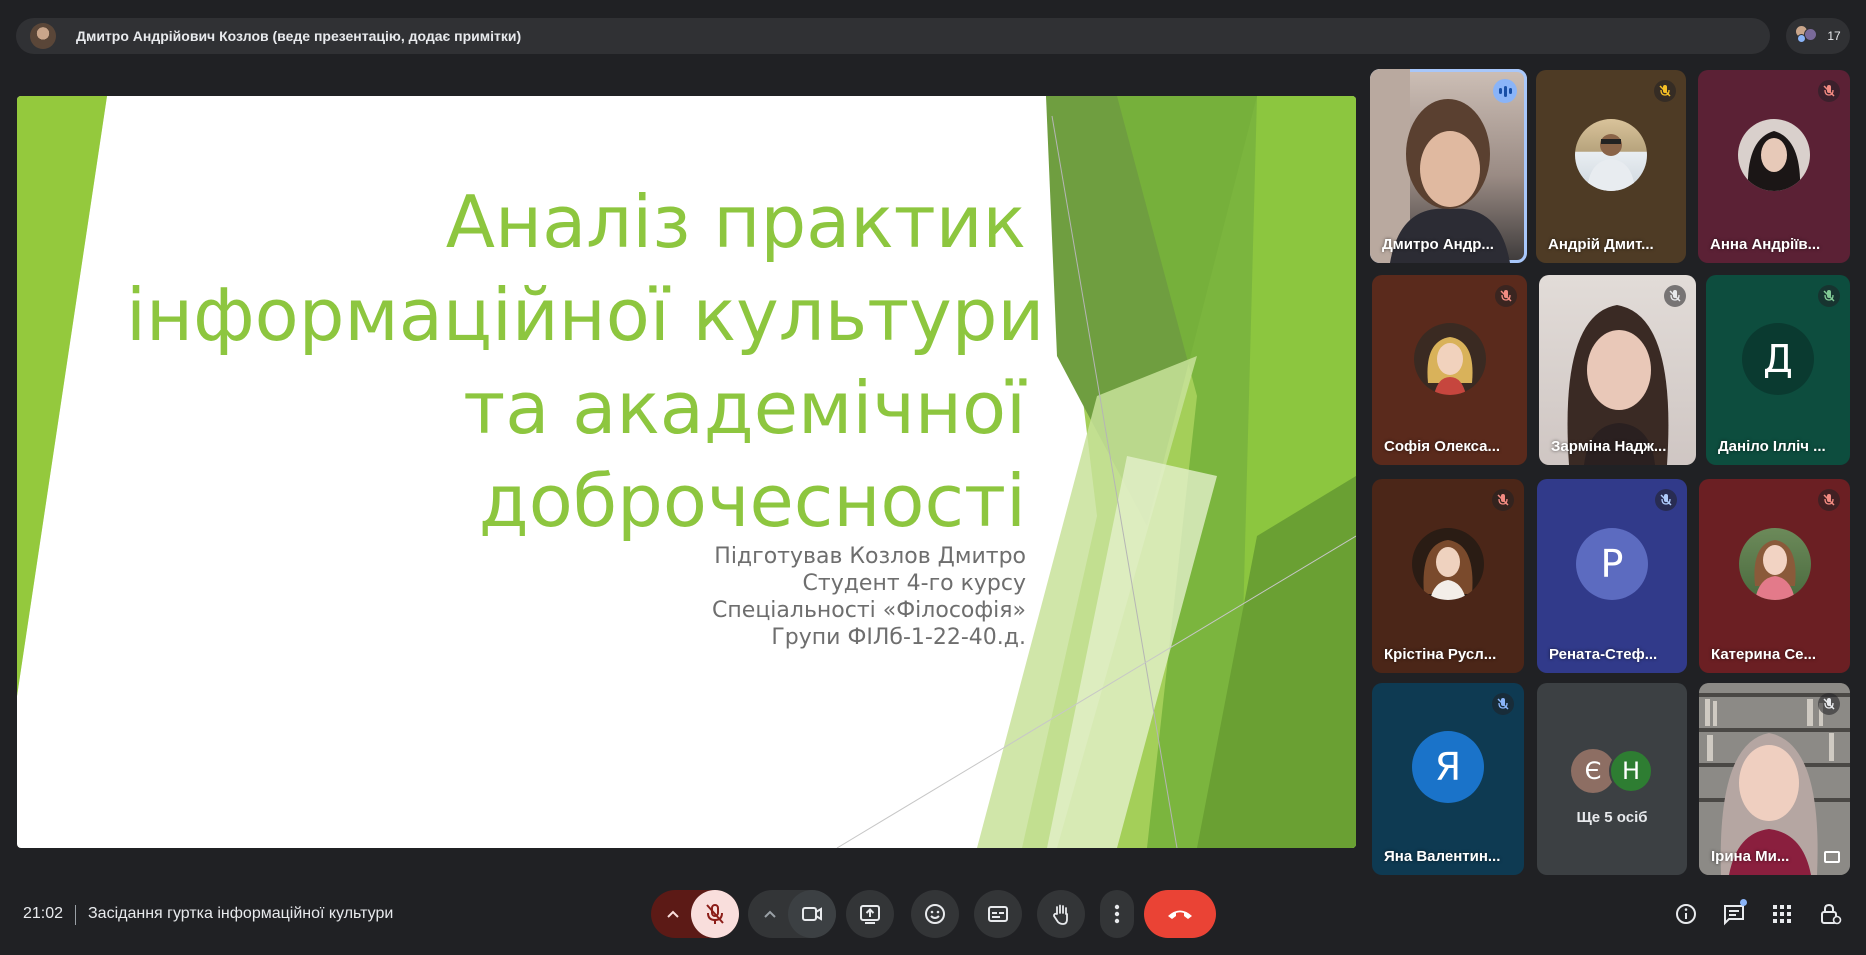 Image resolution: width=1866 pixels, height=955 pixels. I want to click on participant-avatars-icon, so click(1807, 36).